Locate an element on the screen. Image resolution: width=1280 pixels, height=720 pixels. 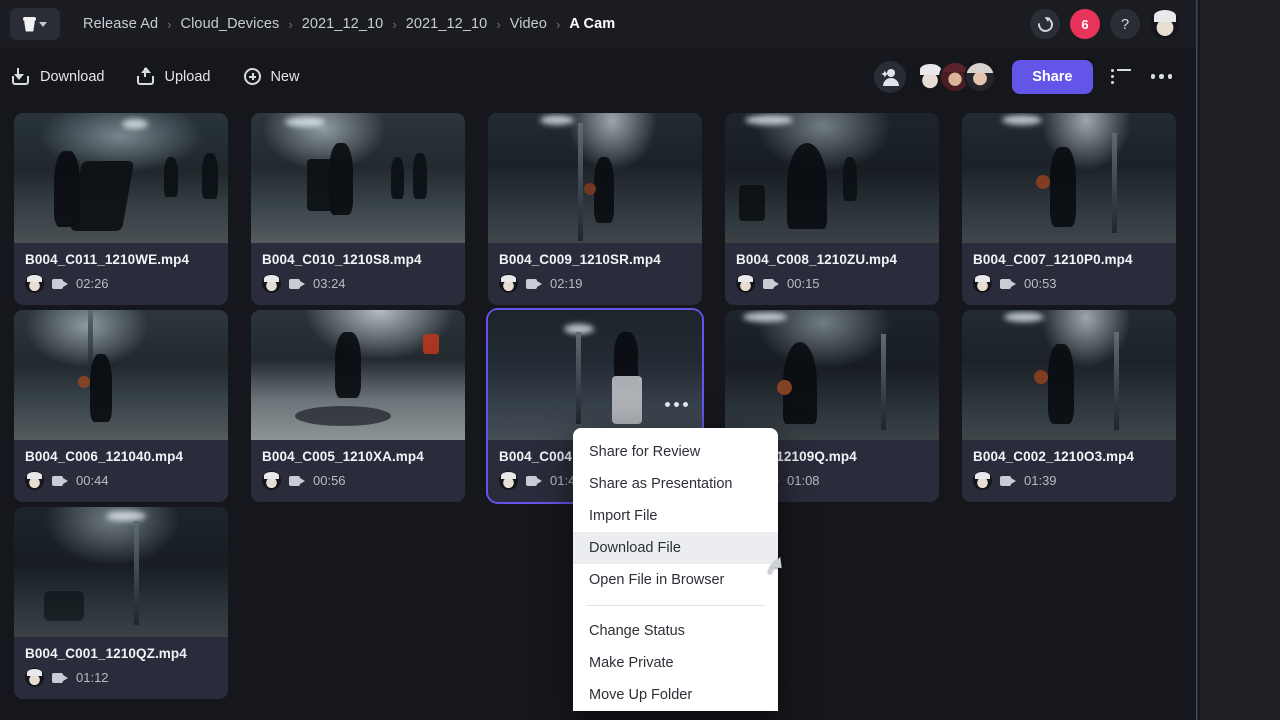
upload-icon is located at coordinates (146, 76).